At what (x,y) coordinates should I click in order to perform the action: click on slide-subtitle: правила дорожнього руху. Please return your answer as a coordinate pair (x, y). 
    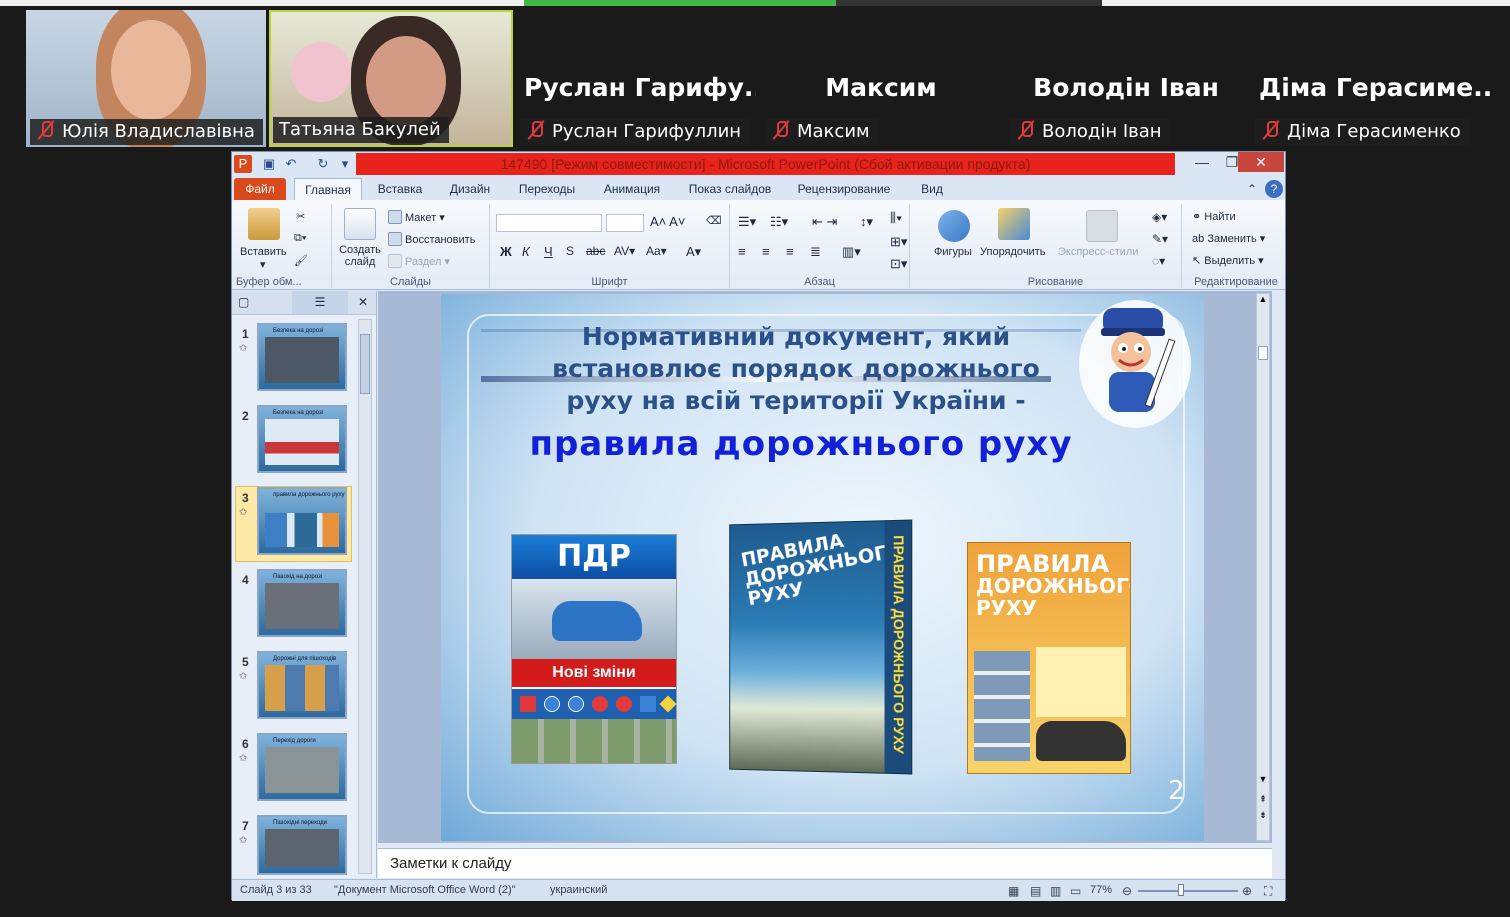
    Looking at the image, I should click on (801, 444).